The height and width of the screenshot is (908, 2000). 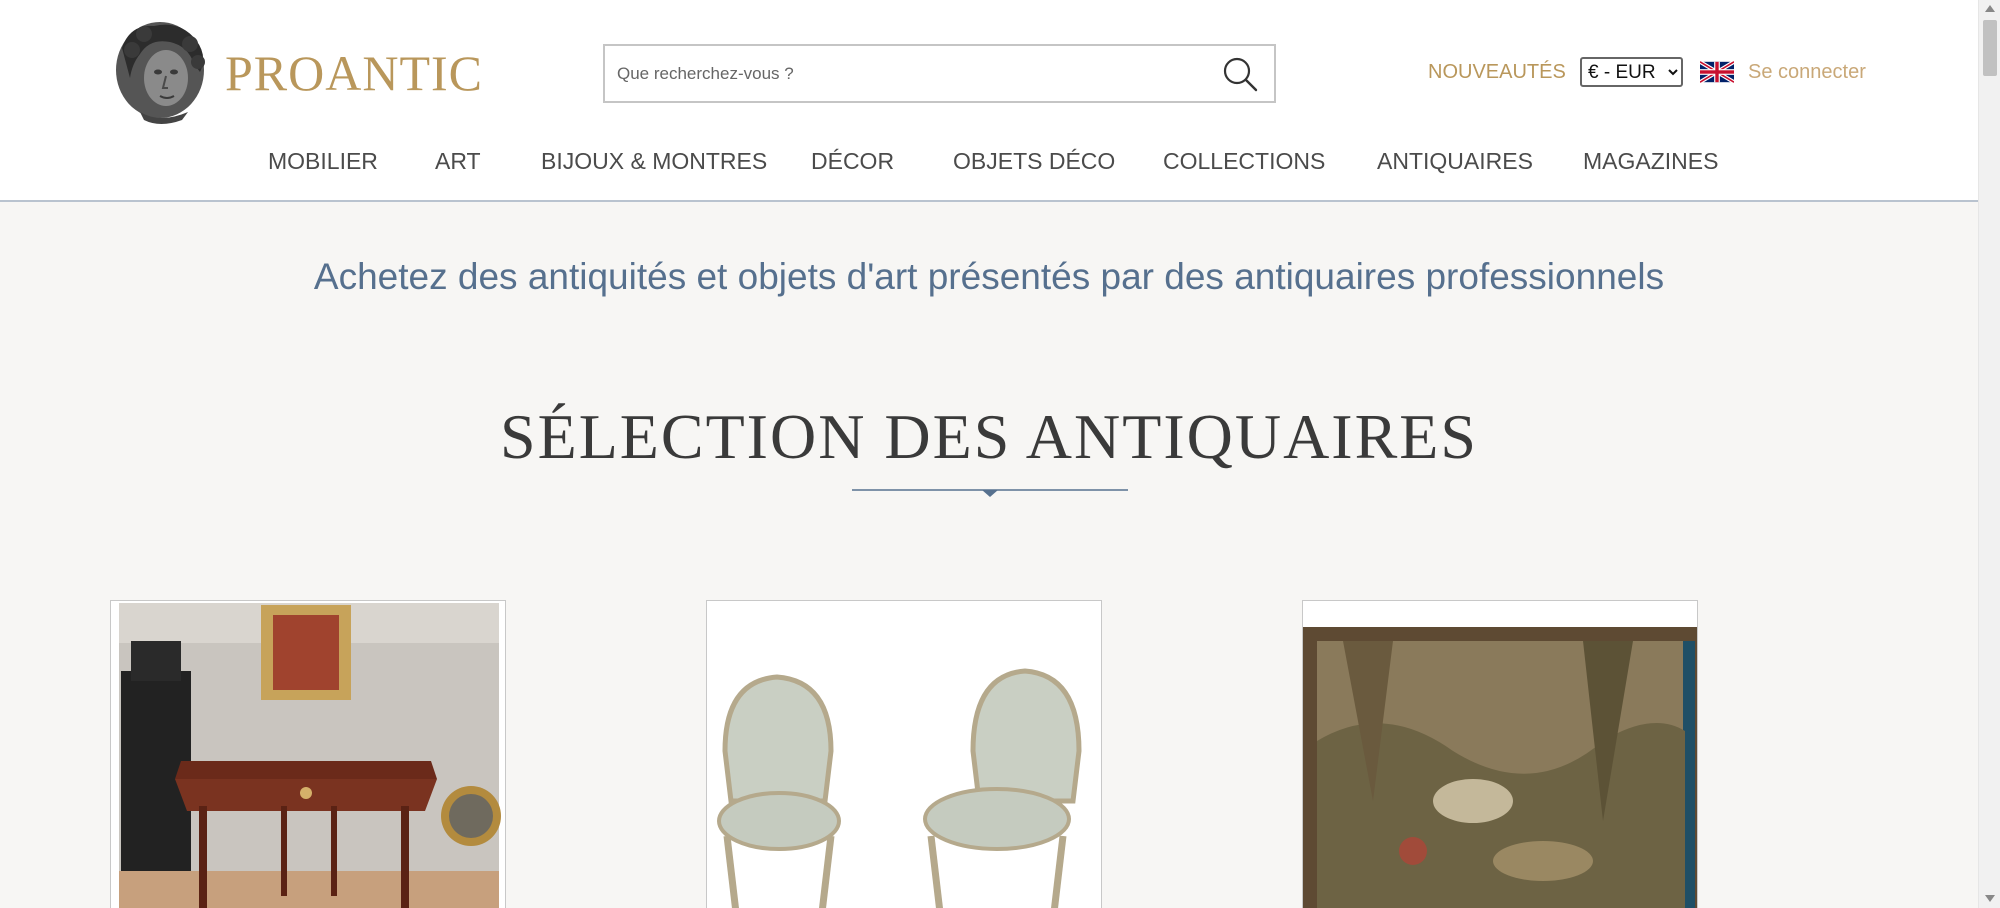 What do you see at coordinates (1717, 72) in the screenshot?
I see `uk-flag-icon` at bounding box center [1717, 72].